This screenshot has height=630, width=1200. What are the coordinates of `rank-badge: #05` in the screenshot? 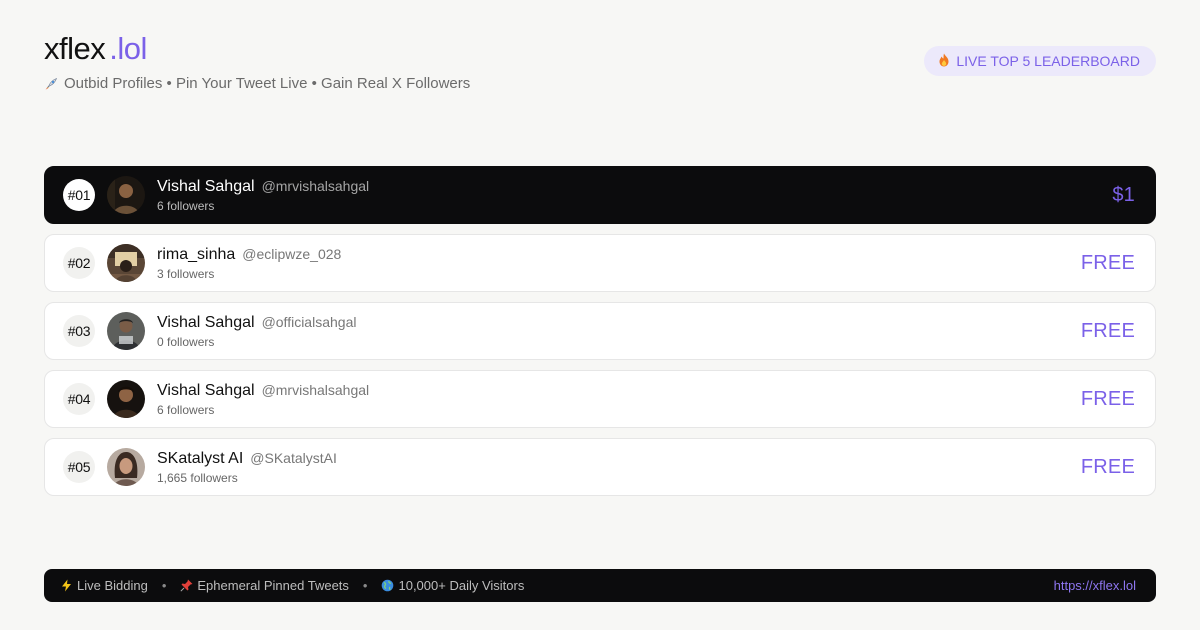 It's located at (79, 467).